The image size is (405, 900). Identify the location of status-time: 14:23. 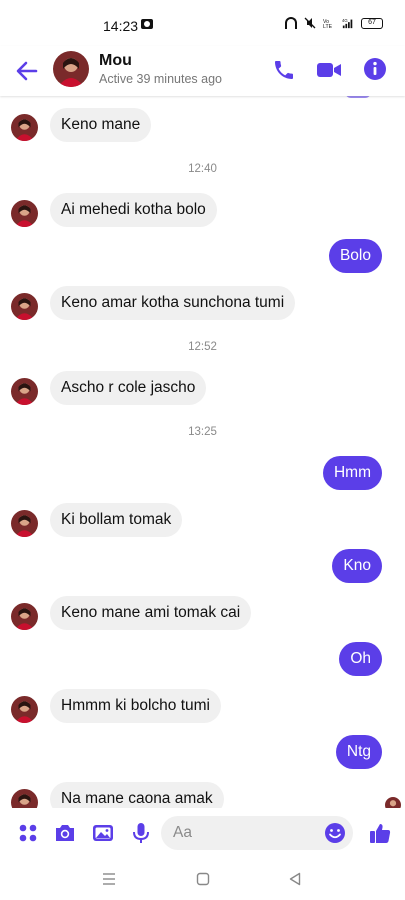
(121, 26).